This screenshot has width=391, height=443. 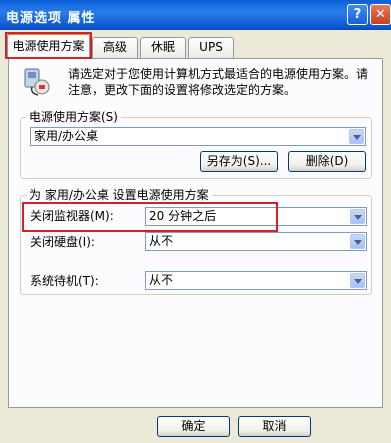 I want to click on cancel-button: 取消, so click(x=274, y=426).